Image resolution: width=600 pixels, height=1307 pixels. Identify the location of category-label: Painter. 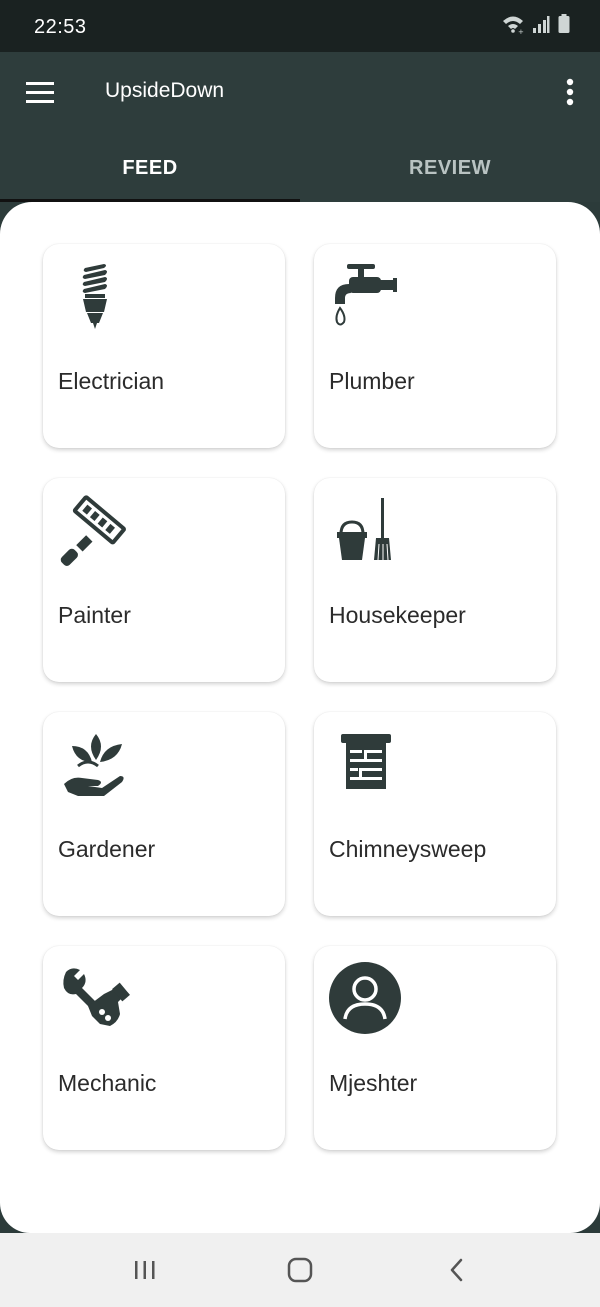
(94, 615).